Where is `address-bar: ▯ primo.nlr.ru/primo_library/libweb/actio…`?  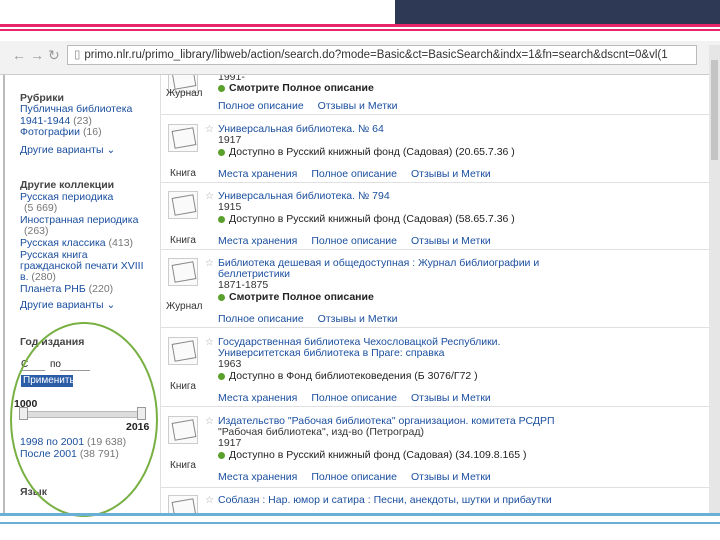
address-bar: ▯ primo.nlr.ru/primo_library/libweb/actio… is located at coordinates (382, 55).